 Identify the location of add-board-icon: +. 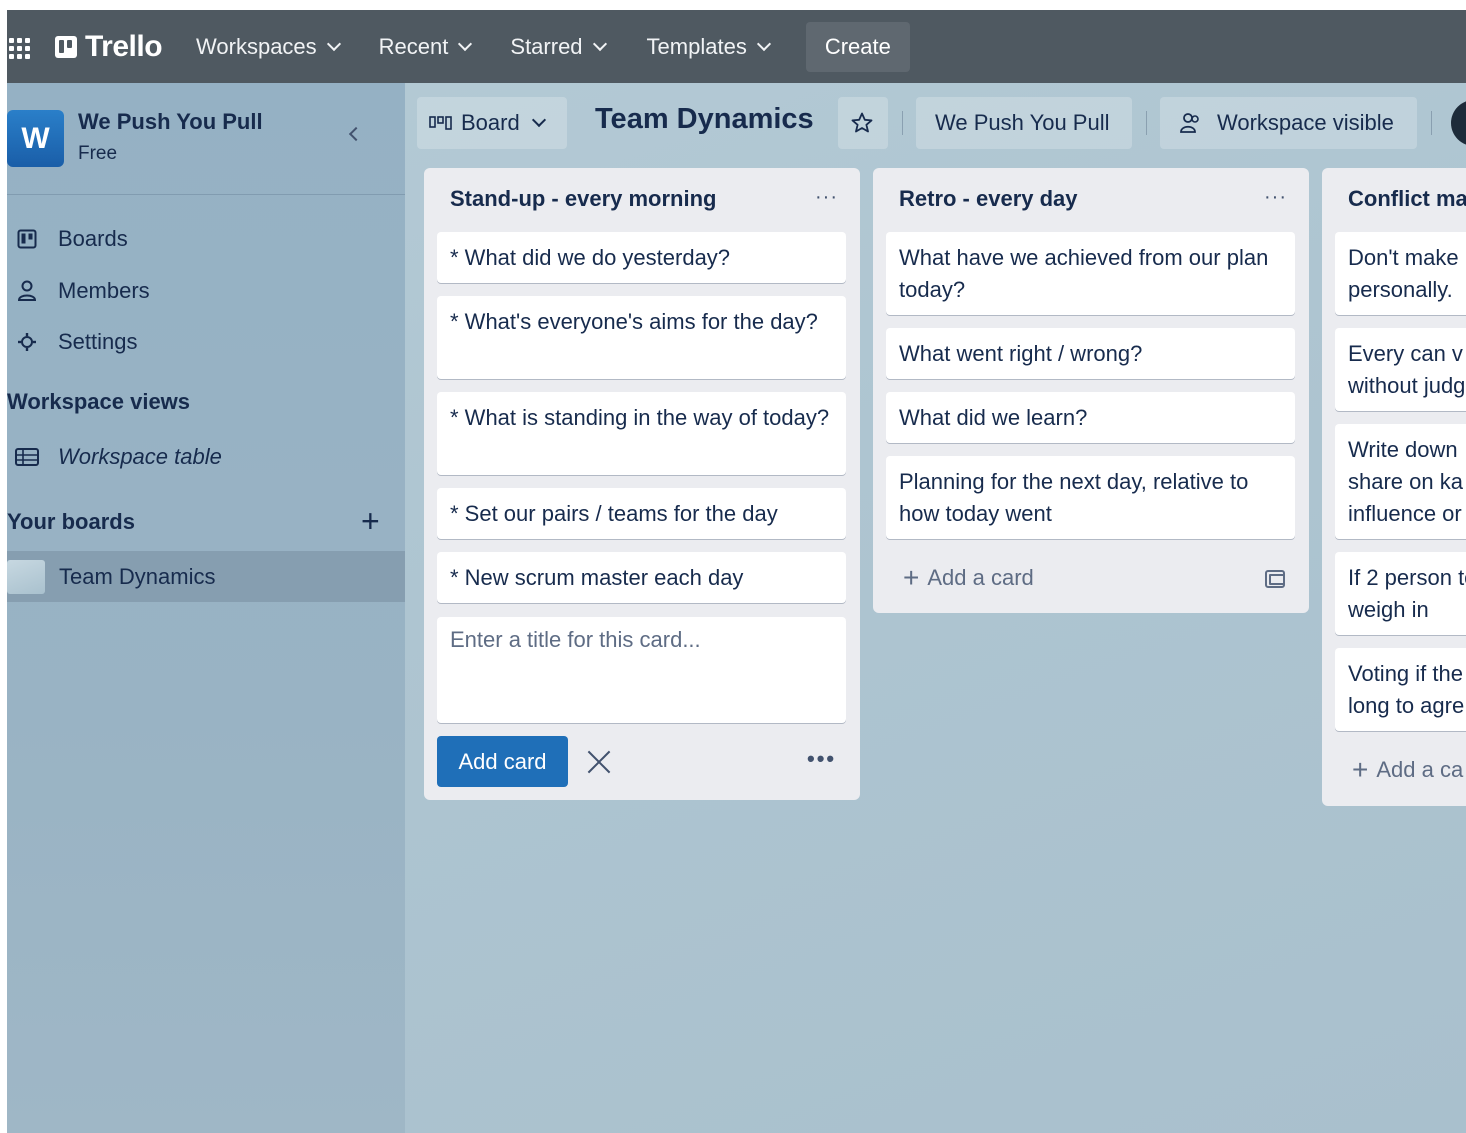
(370, 521).